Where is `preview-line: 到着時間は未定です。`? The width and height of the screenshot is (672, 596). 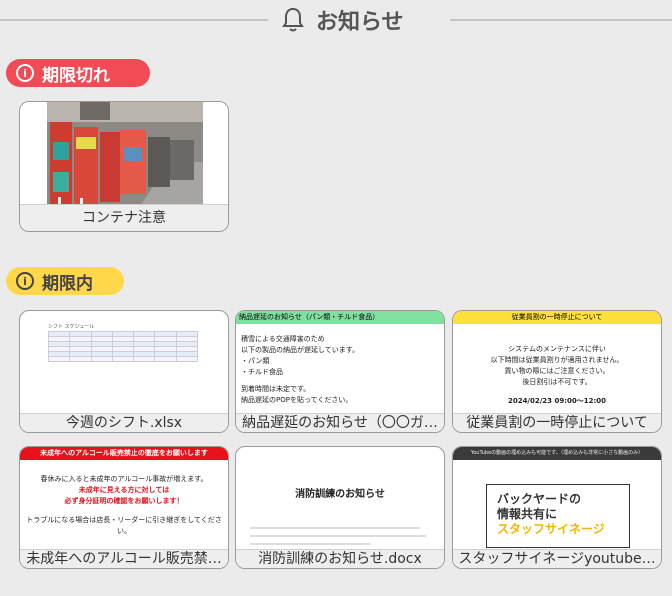 preview-line: 到着時間は未定です。 is located at coordinates (276, 389).